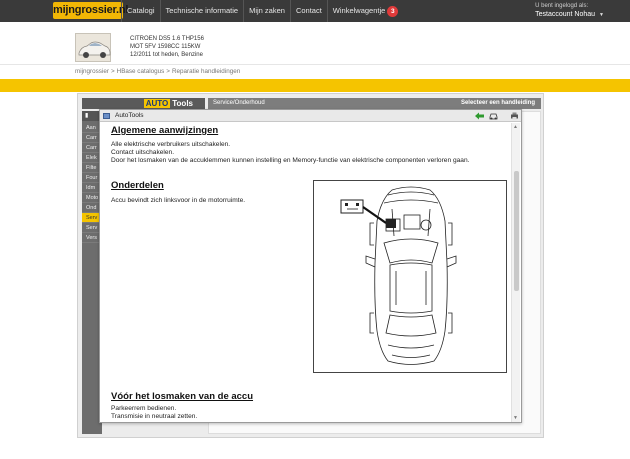 The image size is (630, 459). Describe the element at coordinates (141, 71) in the screenshot. I see `breadcrumb-catalog: HBase catalogus` at that location.